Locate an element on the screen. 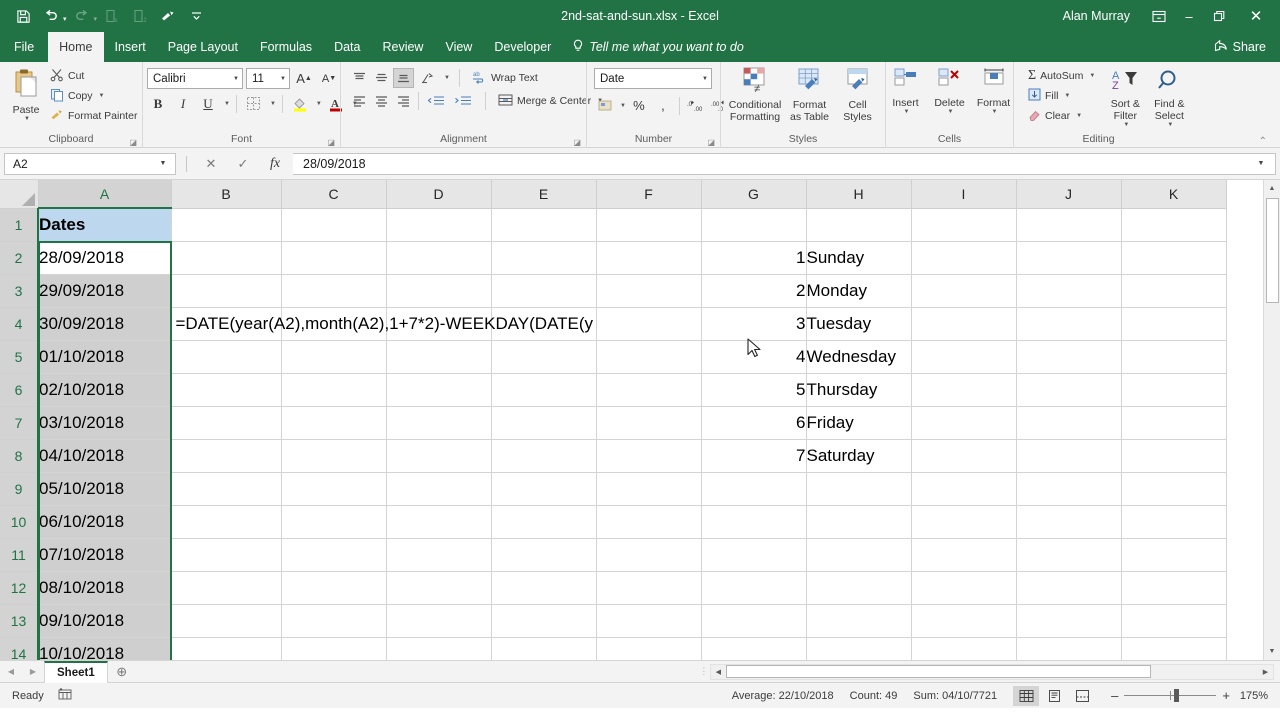 Image resolution: width=1280 pixels, height=720 pixels. ribbon-display-options-icon is located at coordinates (1159, 16).